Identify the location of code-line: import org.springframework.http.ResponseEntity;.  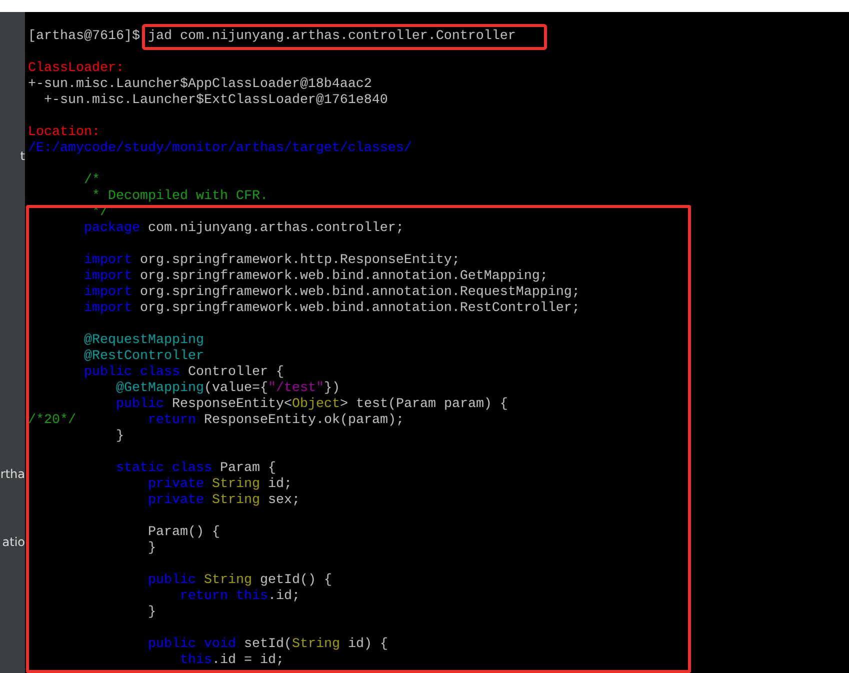
(271, 261).